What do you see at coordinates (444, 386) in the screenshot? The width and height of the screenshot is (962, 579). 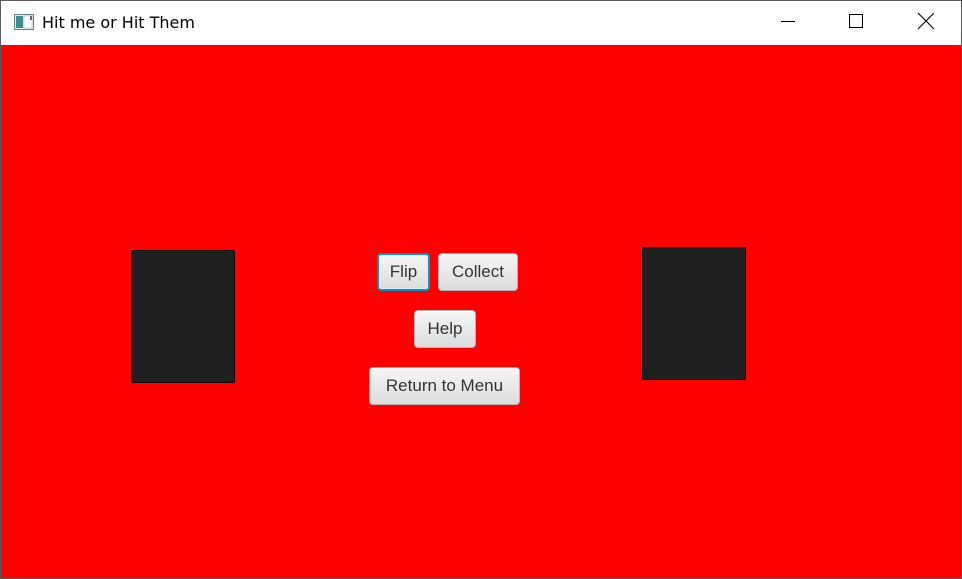 I see `return-to-menu-button: Return to Menu` at bounding box center [444, 386].